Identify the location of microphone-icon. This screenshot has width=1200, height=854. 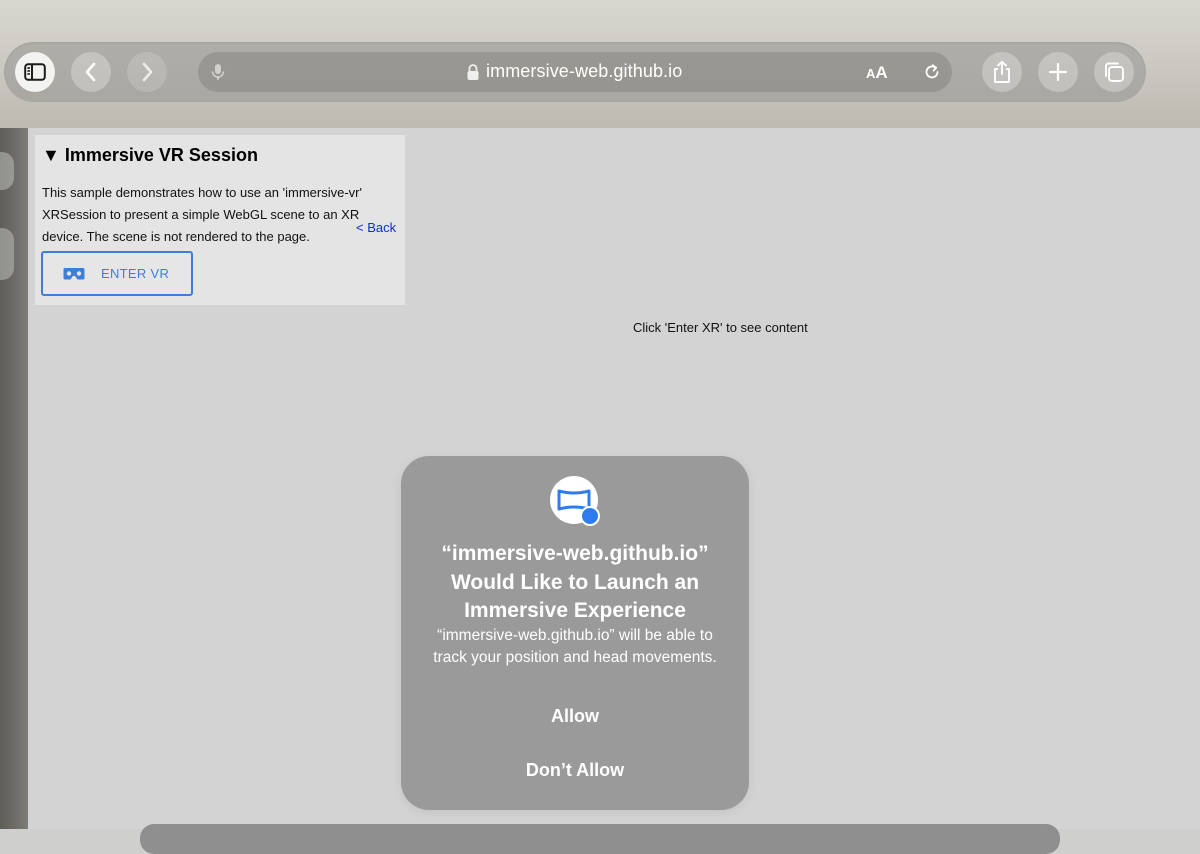
(218, 72).